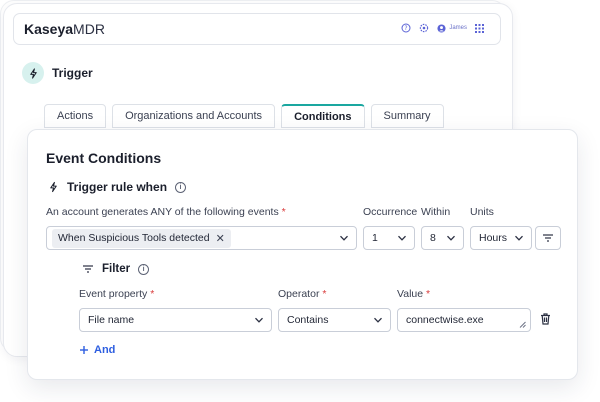 Image resolution: width=600 pixels, height=402 pixels. What do you see at coordinates (104, 158) in the screenshot?
I see `section-title: Event Conditions` at bounding box center [104, 158].